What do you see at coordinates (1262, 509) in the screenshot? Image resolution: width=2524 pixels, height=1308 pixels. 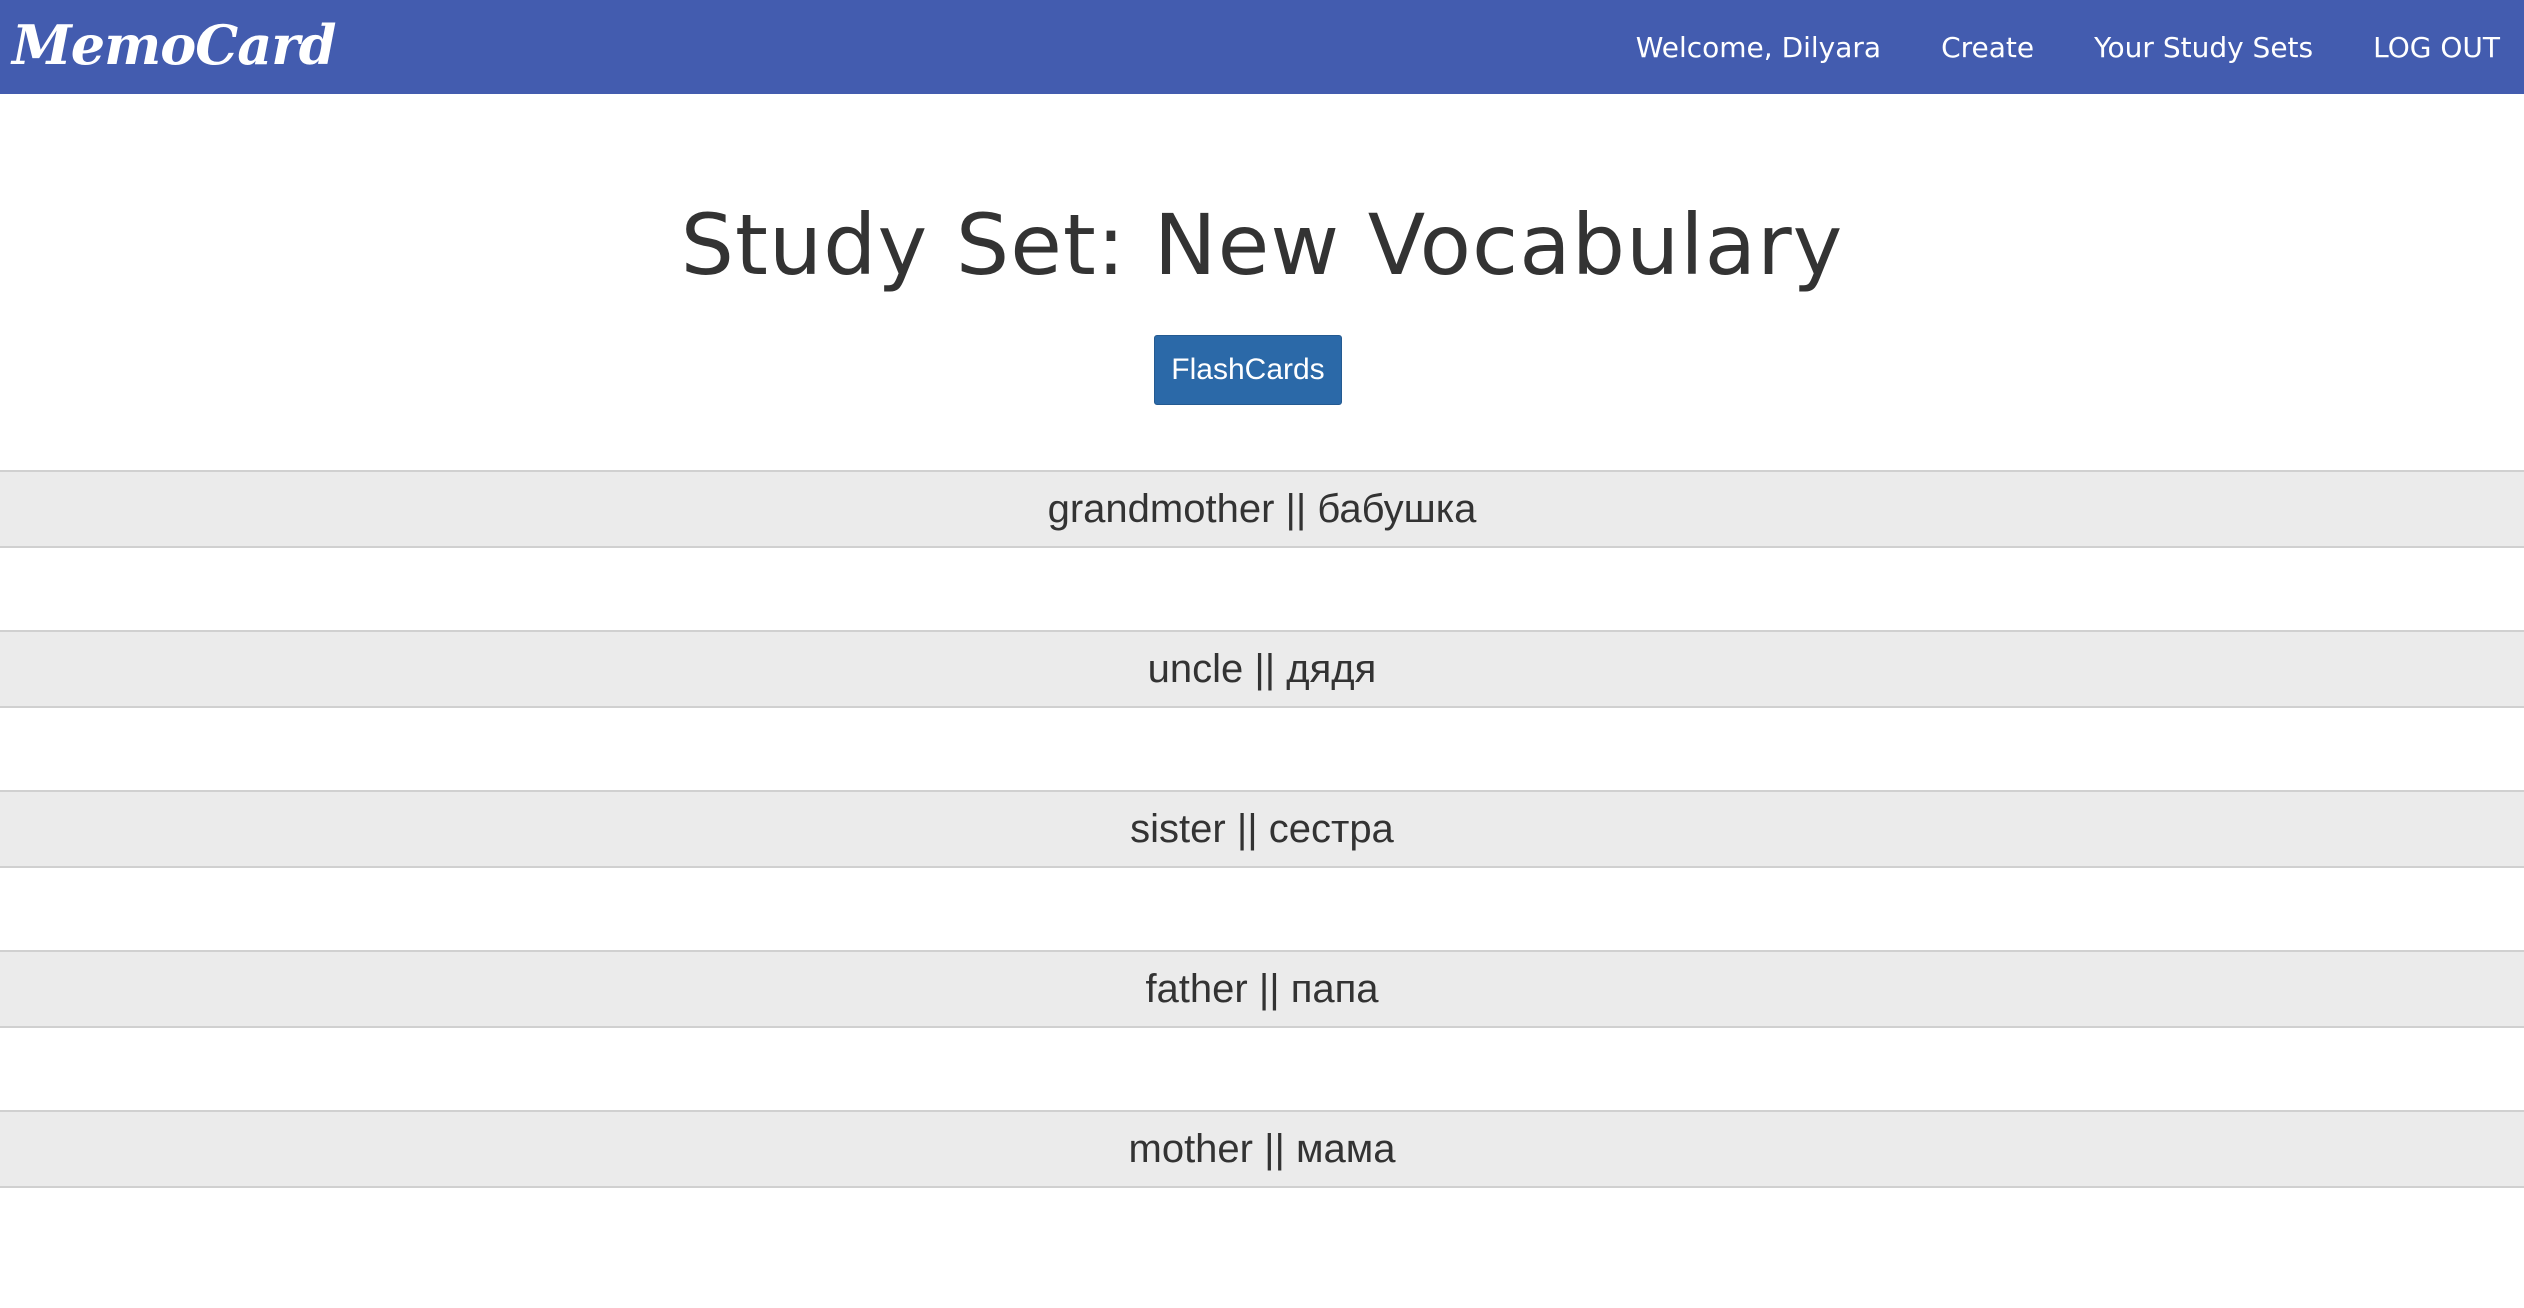 I see `card-item: grandmother || бабушка` at bounding box center [1262, 509].